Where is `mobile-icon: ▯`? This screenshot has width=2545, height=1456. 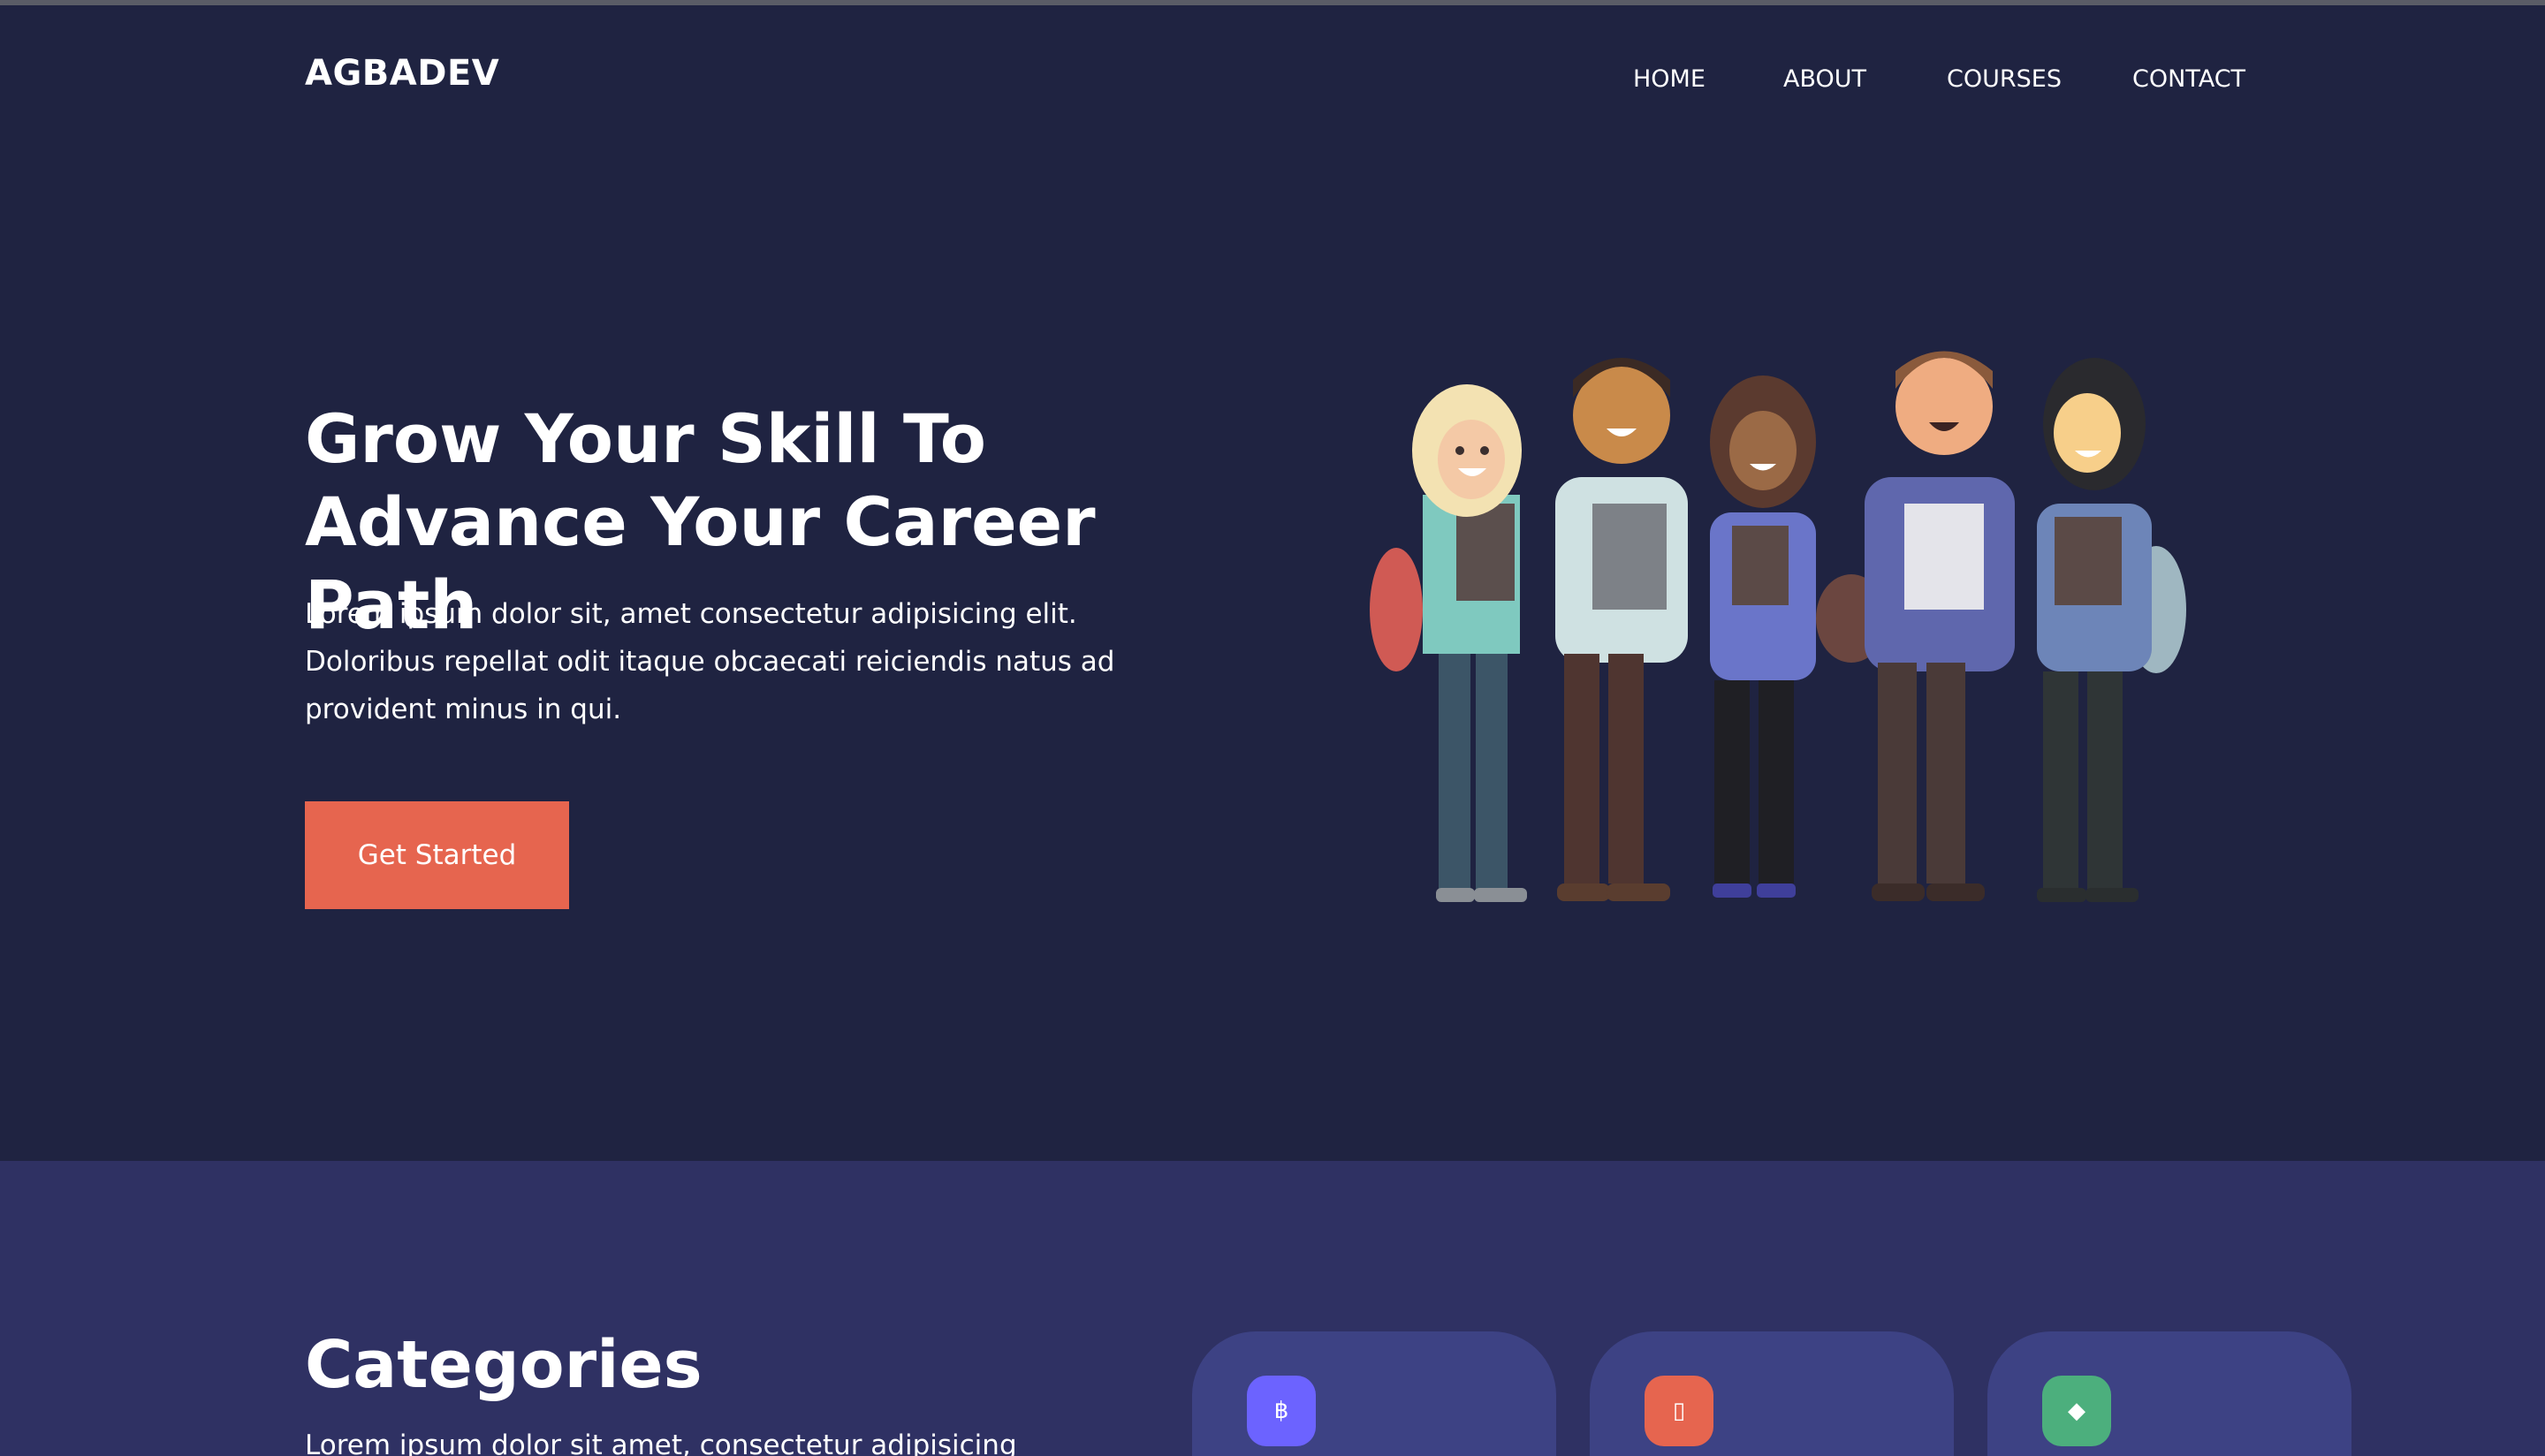
mobile-icon: ▯ is located at coordinates (1679, 1411).